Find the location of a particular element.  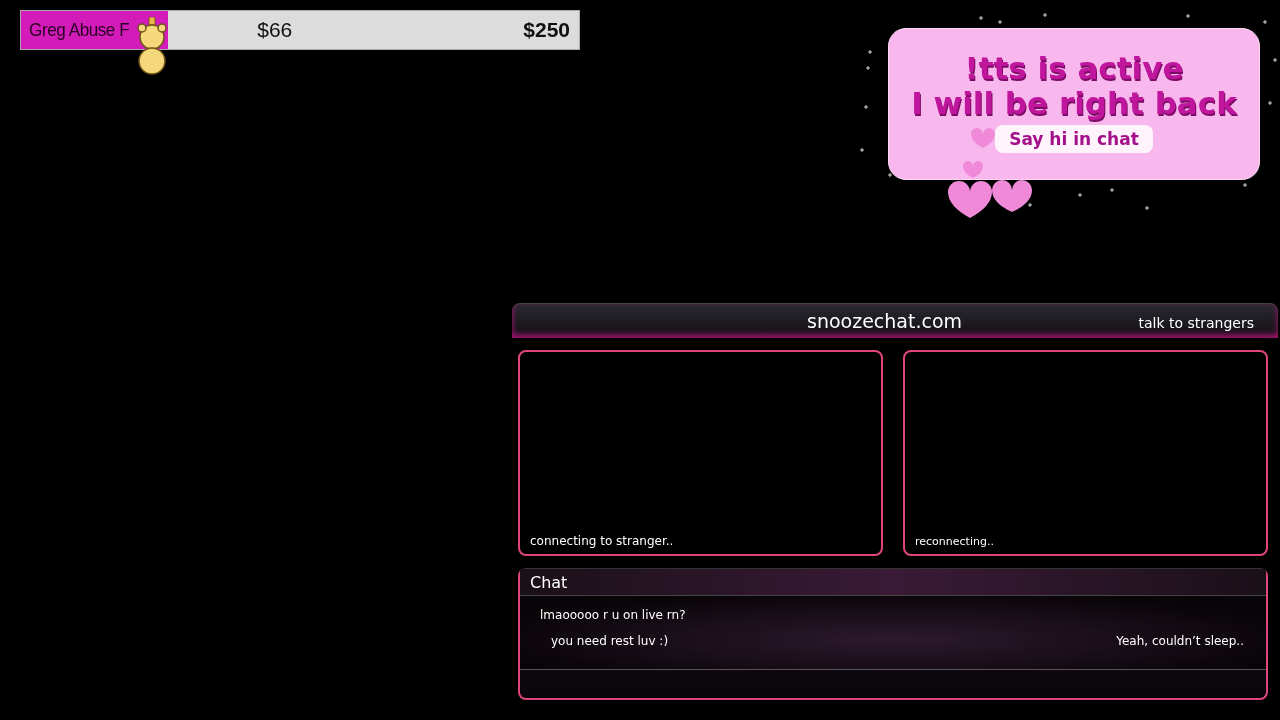

chat-message: lmaooooo r u on live rn? is located at coordinates (613, 615).